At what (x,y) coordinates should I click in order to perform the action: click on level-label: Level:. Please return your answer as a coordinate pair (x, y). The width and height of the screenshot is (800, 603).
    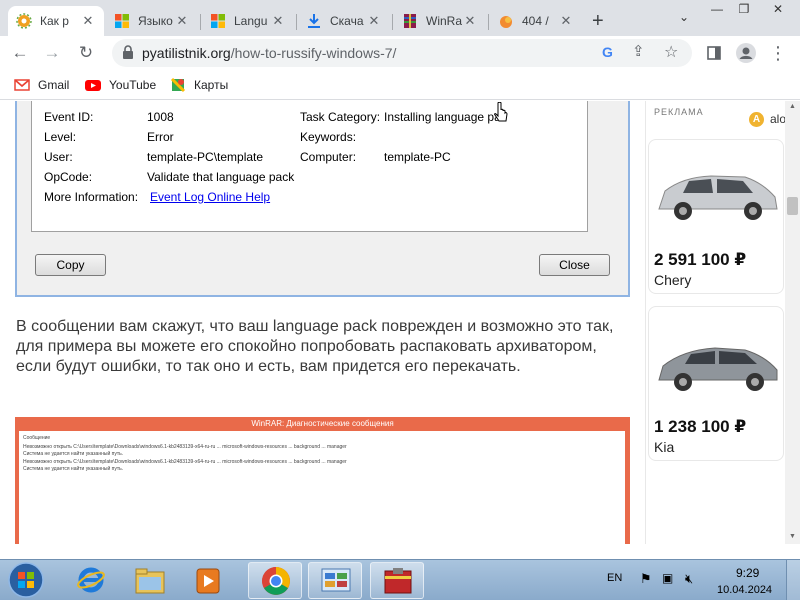
    Looking at the image, I should click on (60, 137).